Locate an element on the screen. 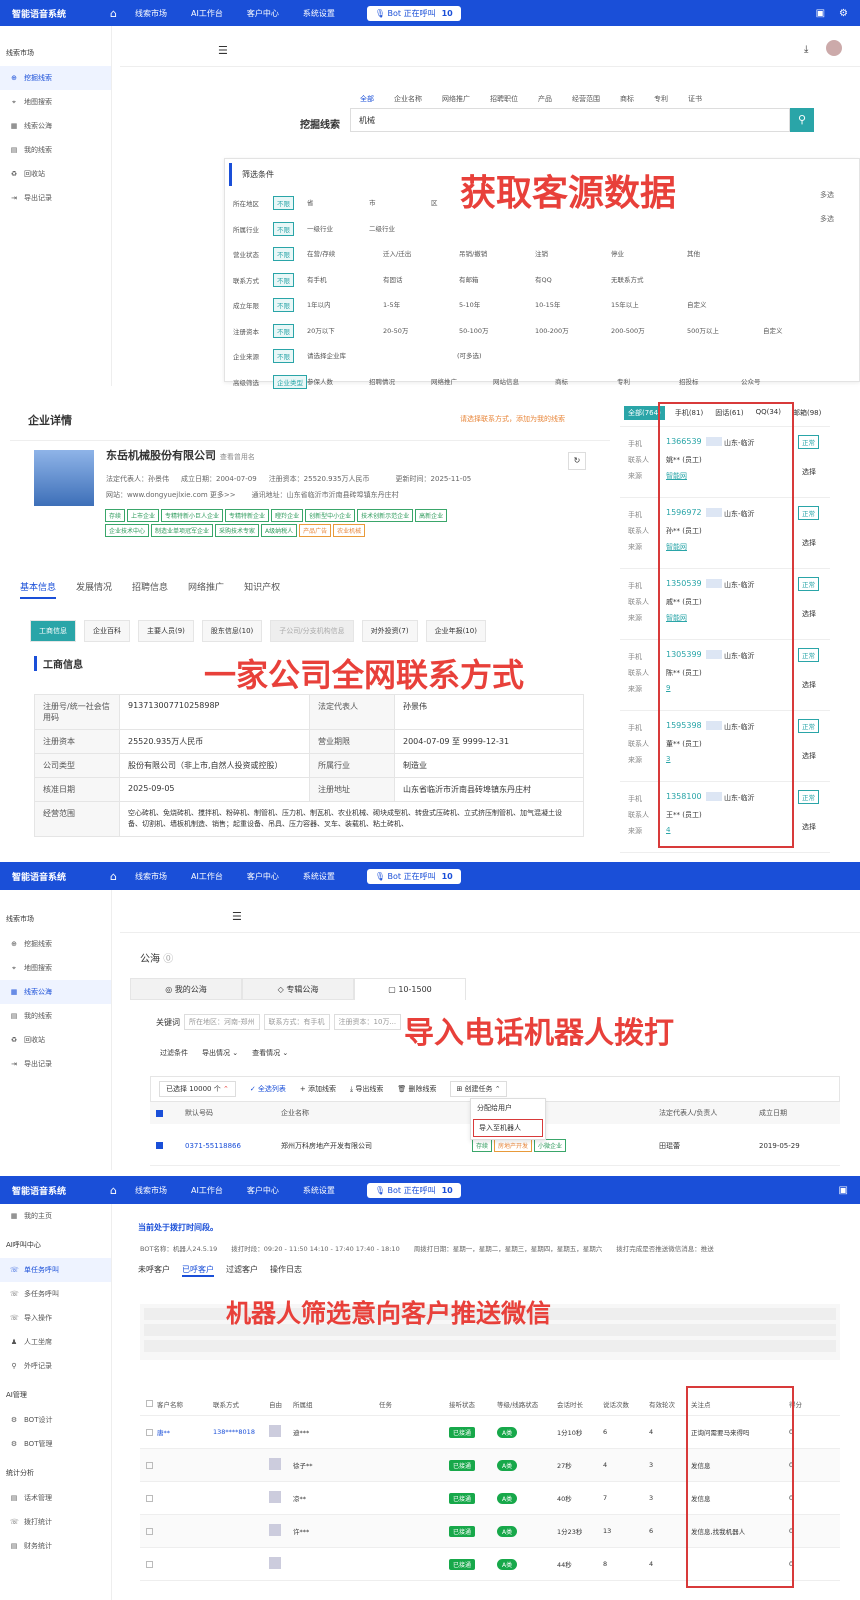 Image resolution: width=860 pixels, height=1600 pixels. search-button: ⚲ is located at coordinates (802, 120).